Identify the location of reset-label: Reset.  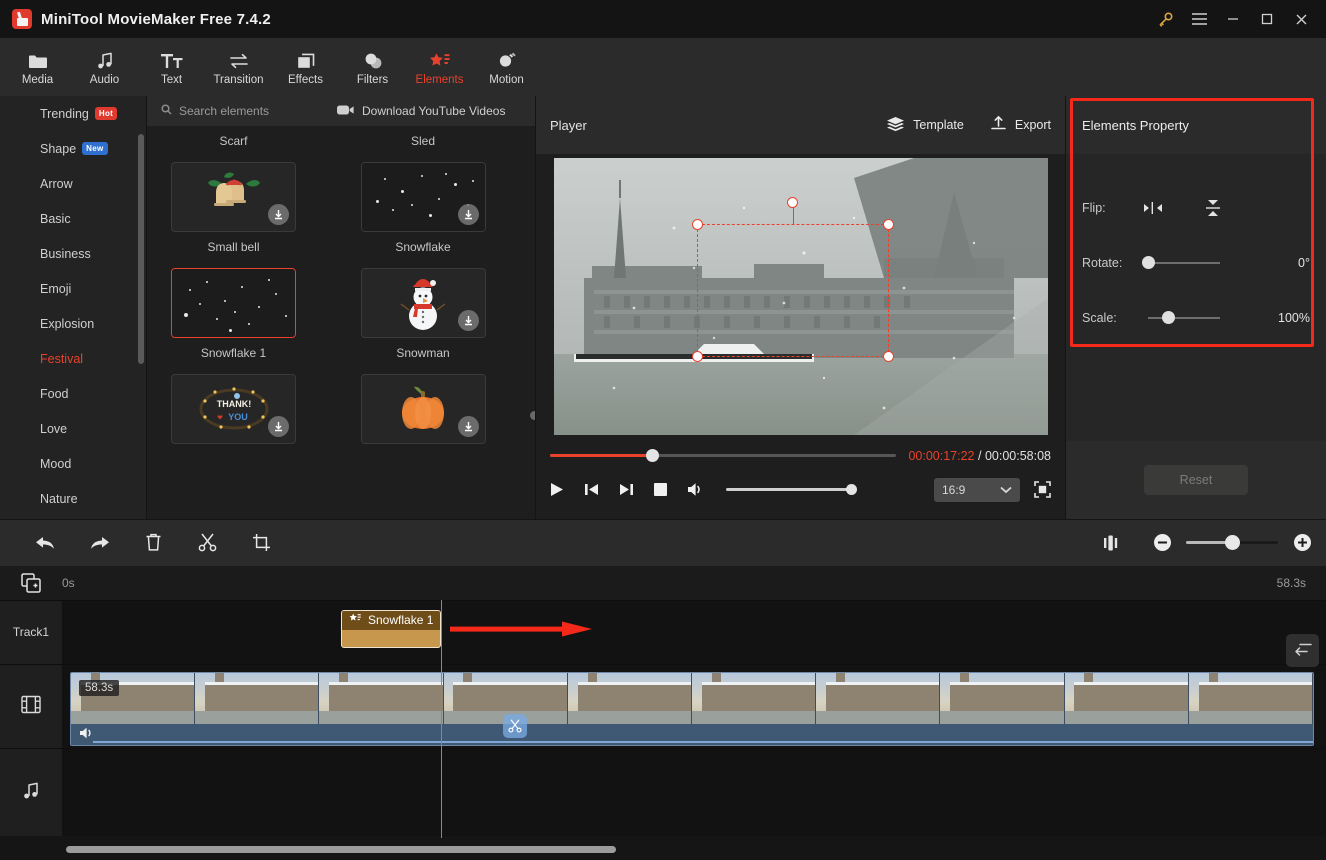
(1196, 479).